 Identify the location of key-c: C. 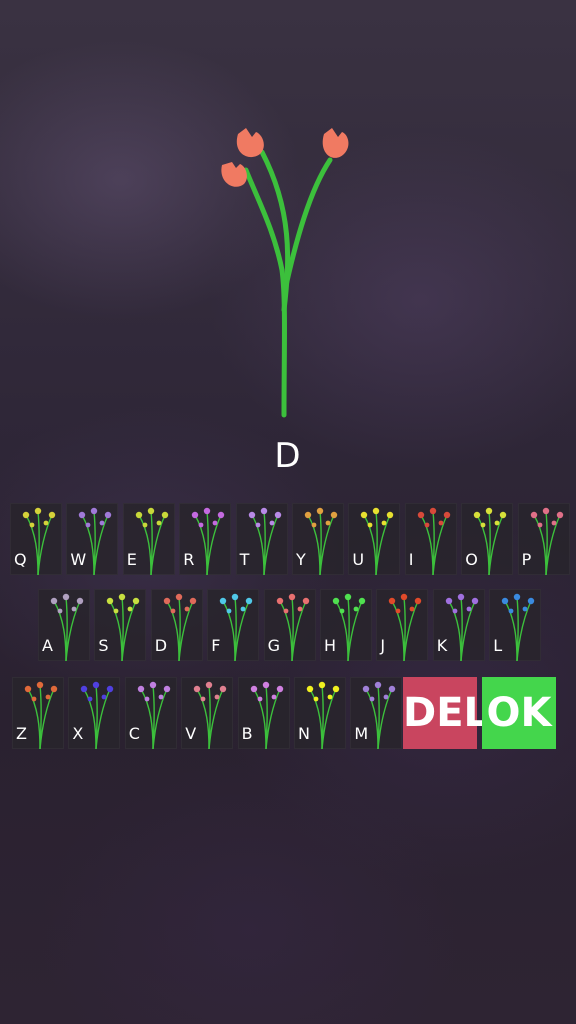
(150, 713).